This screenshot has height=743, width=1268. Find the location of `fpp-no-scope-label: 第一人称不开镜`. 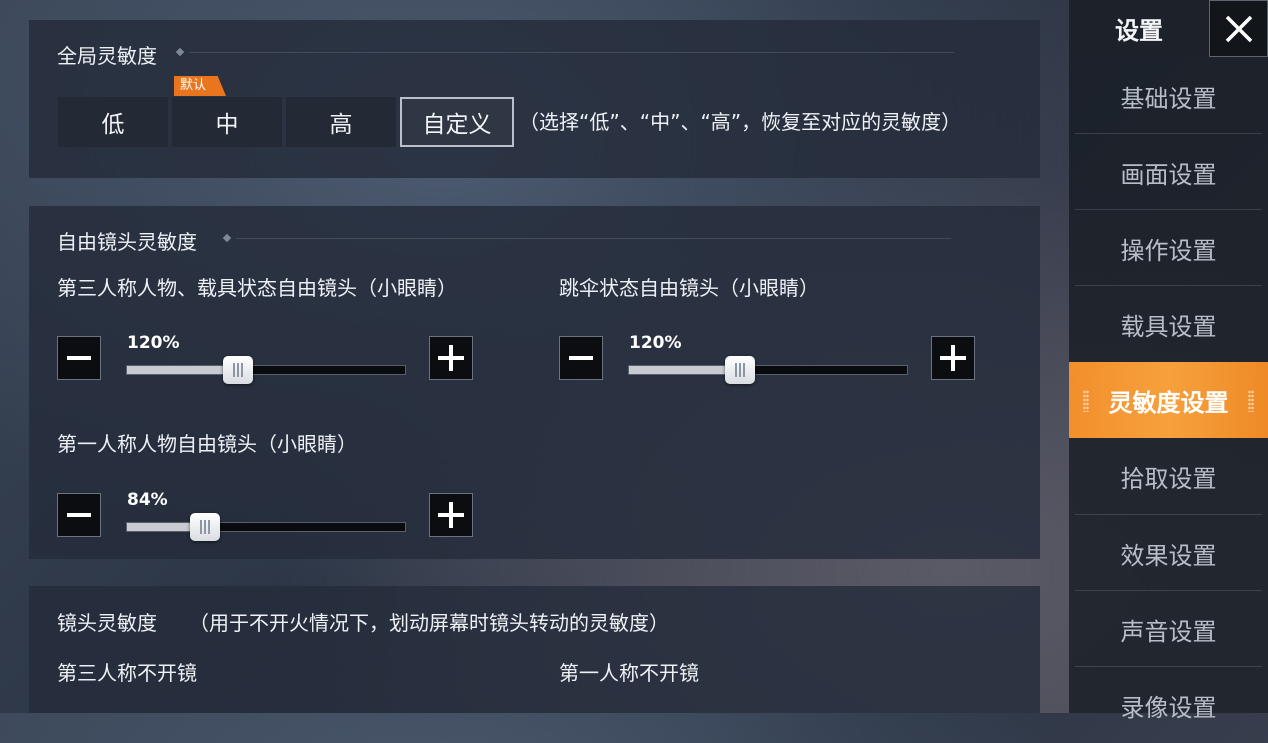

fpp-no-scope-label: 第一人称不开镜 is located at coordinates (629, 673).